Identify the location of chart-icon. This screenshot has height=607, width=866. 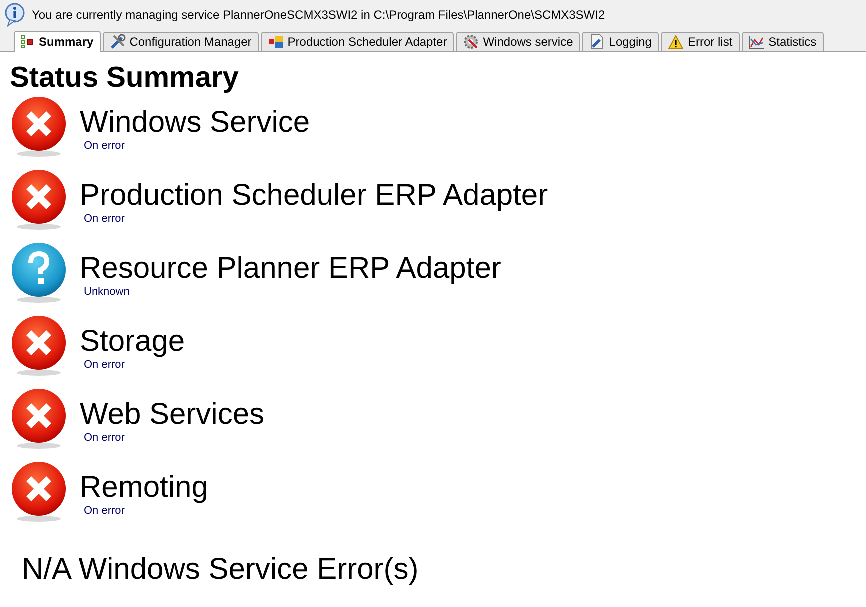
(756, 42).